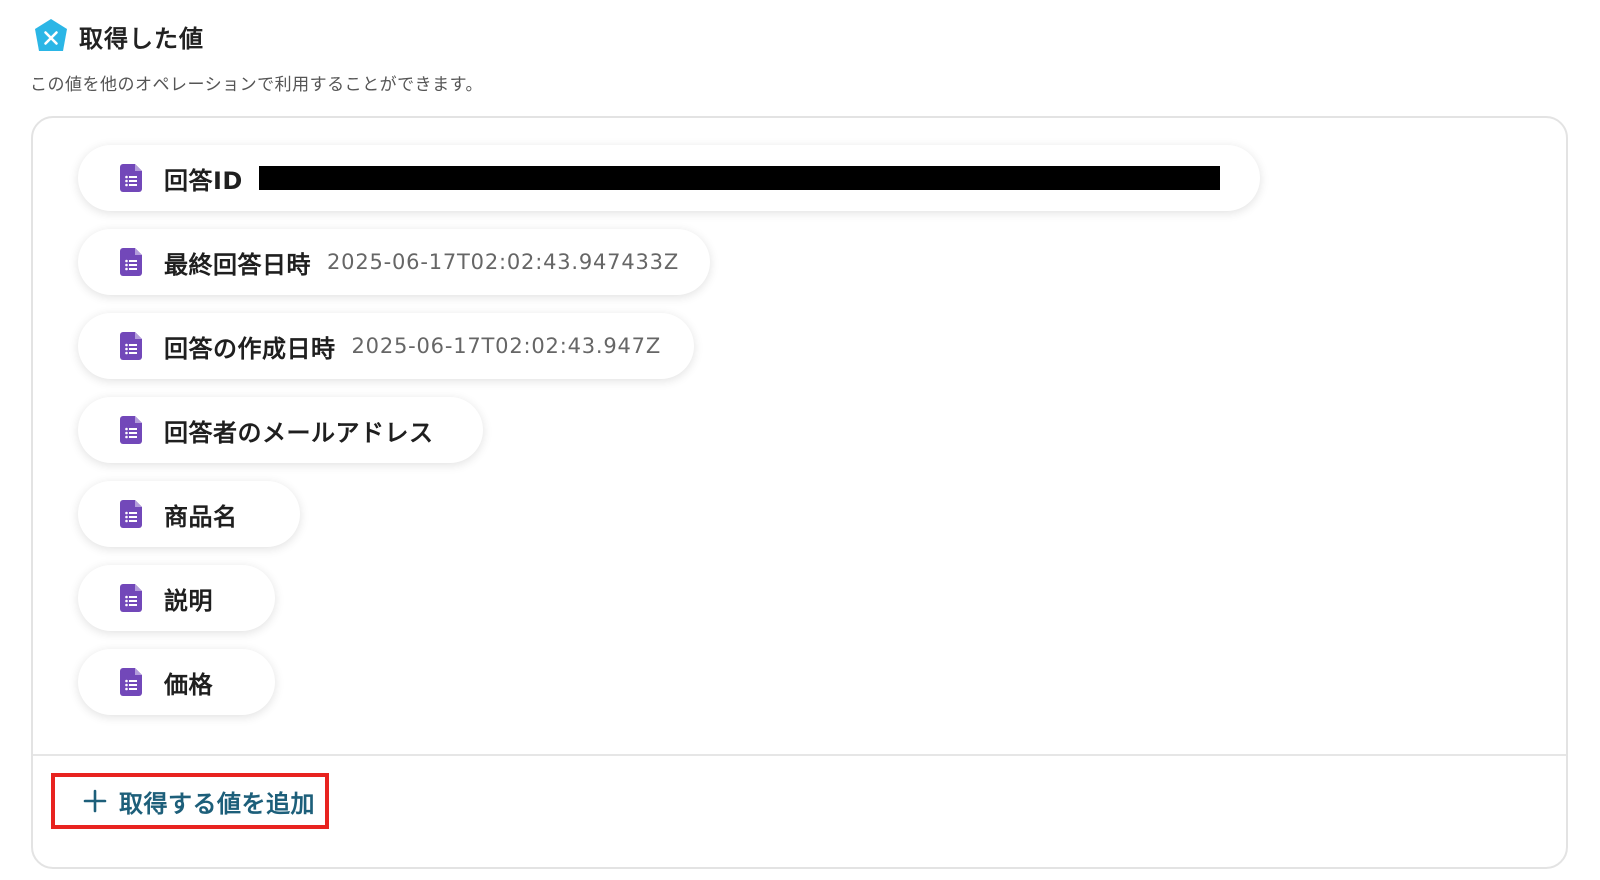  I want to click on value-chip-response-created-time: 回答の作成日時 2025-06-17T02:02:43.947Z, so click(386, 346).